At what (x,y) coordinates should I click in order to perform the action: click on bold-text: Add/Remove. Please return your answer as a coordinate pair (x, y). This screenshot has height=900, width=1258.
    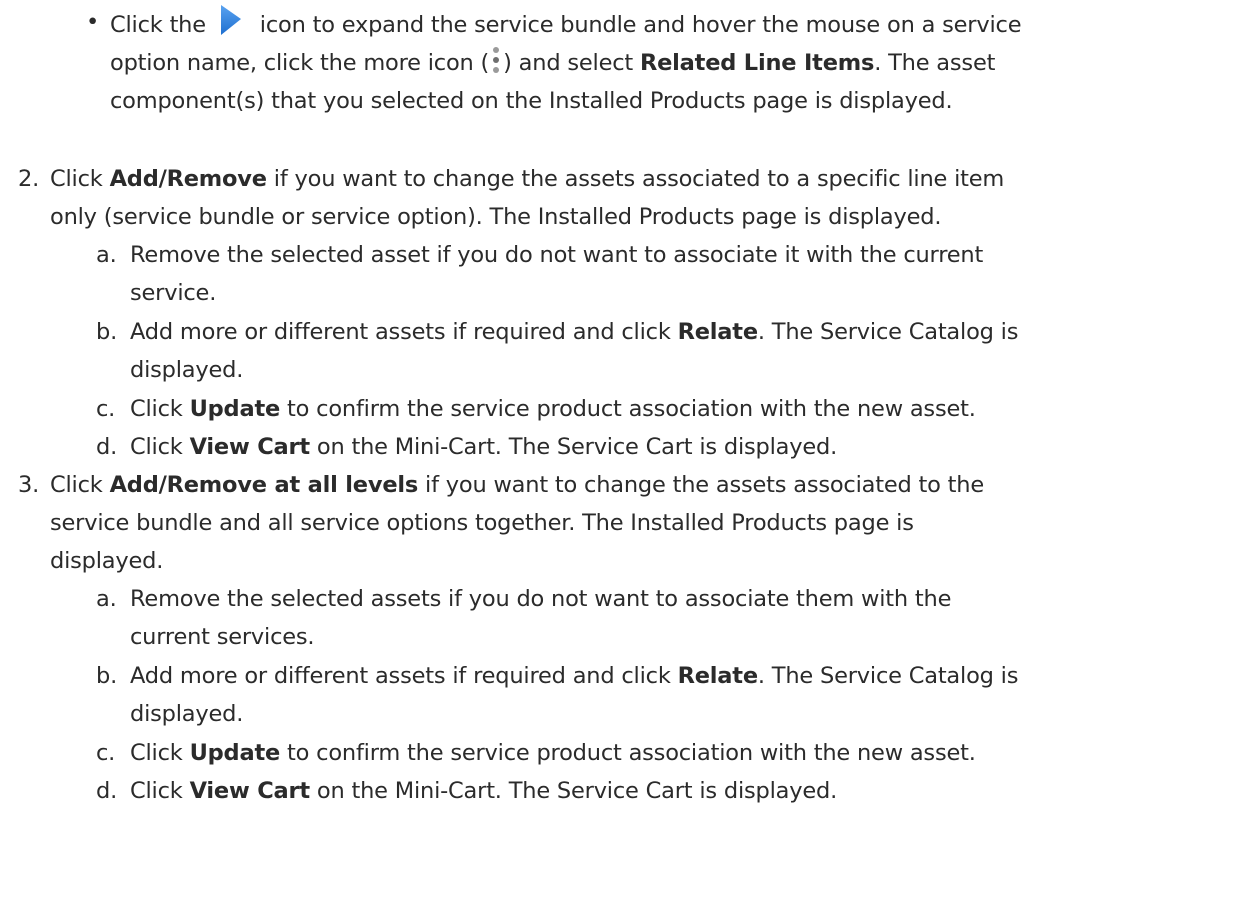
    Looking at the image, I should click on (188, 179).